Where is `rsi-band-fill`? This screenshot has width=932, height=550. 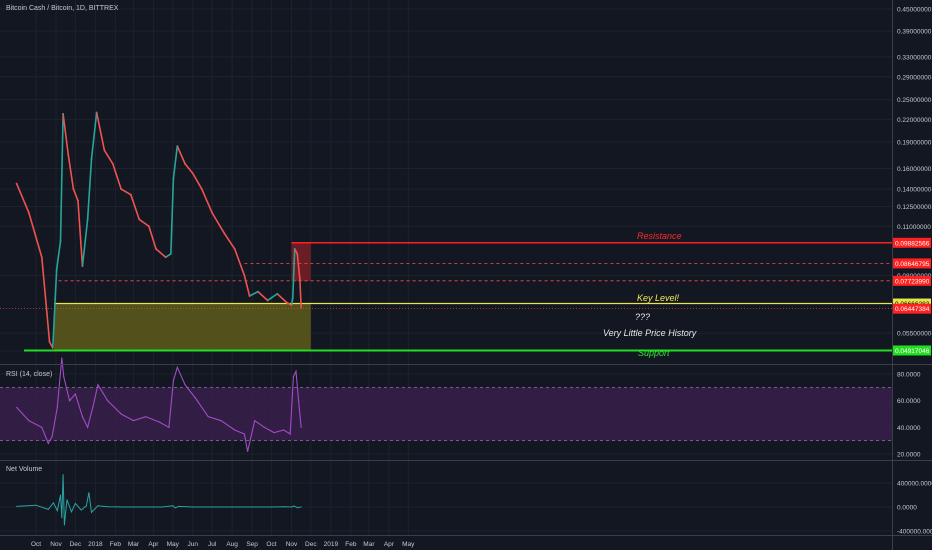 rsi-band-fill is located at coordinates (446, 414).